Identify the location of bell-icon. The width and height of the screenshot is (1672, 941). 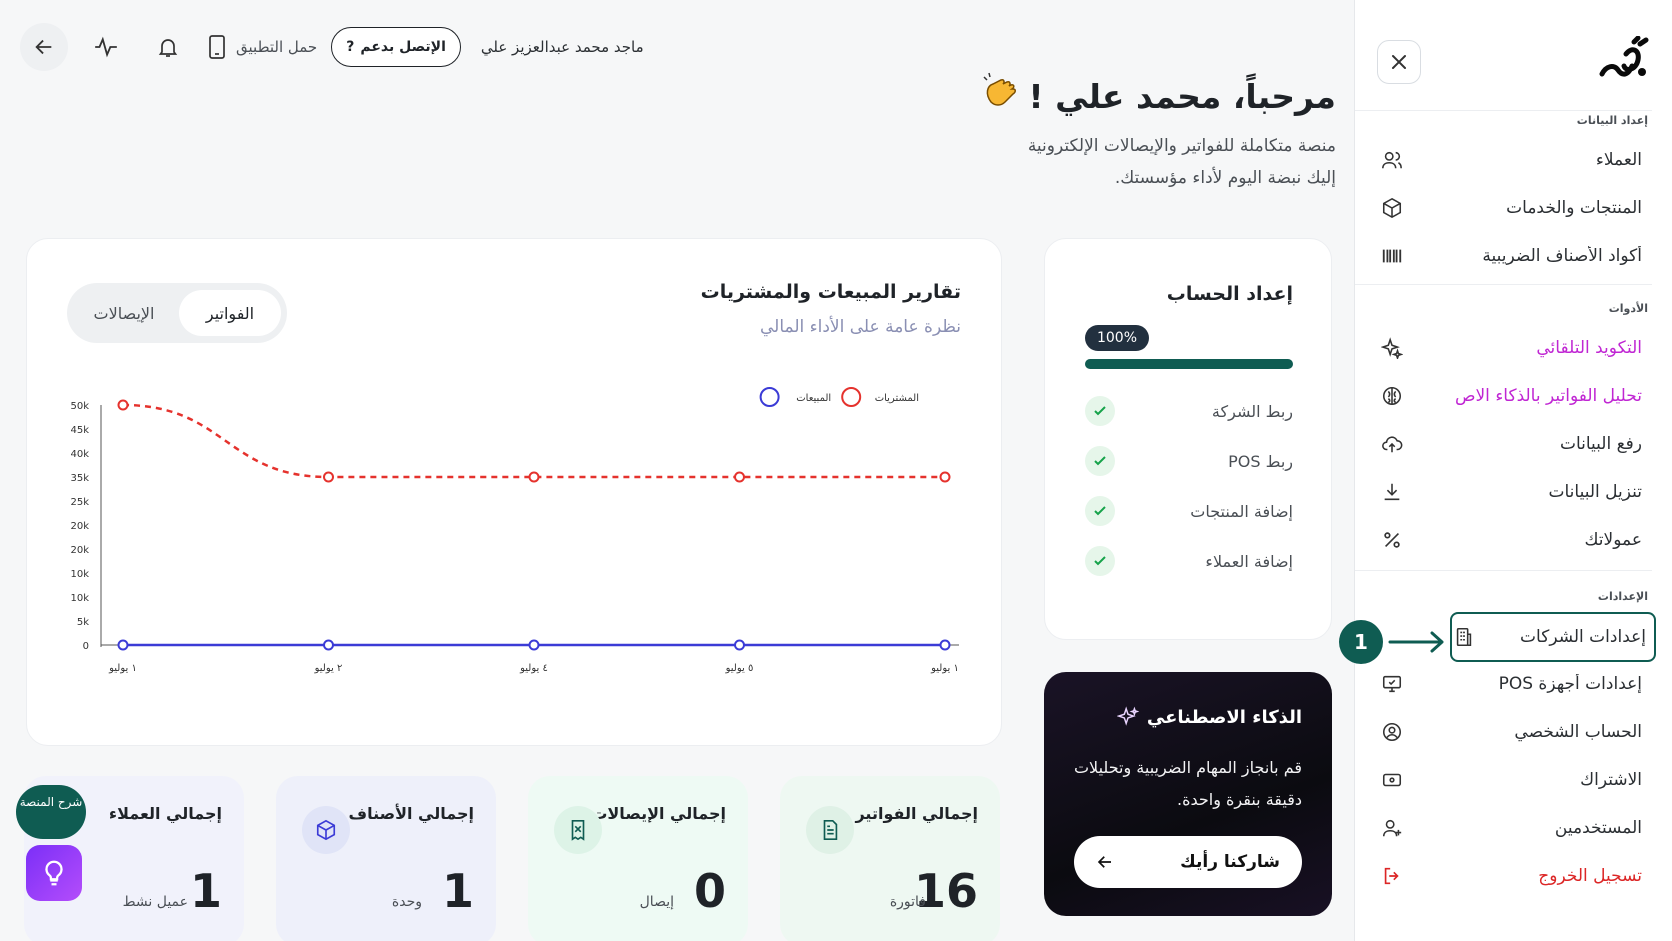
(168, 48).